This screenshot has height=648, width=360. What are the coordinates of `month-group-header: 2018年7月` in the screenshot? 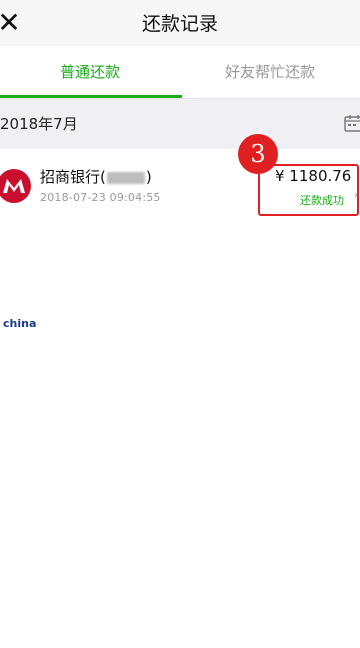 It's located at (180, 124).